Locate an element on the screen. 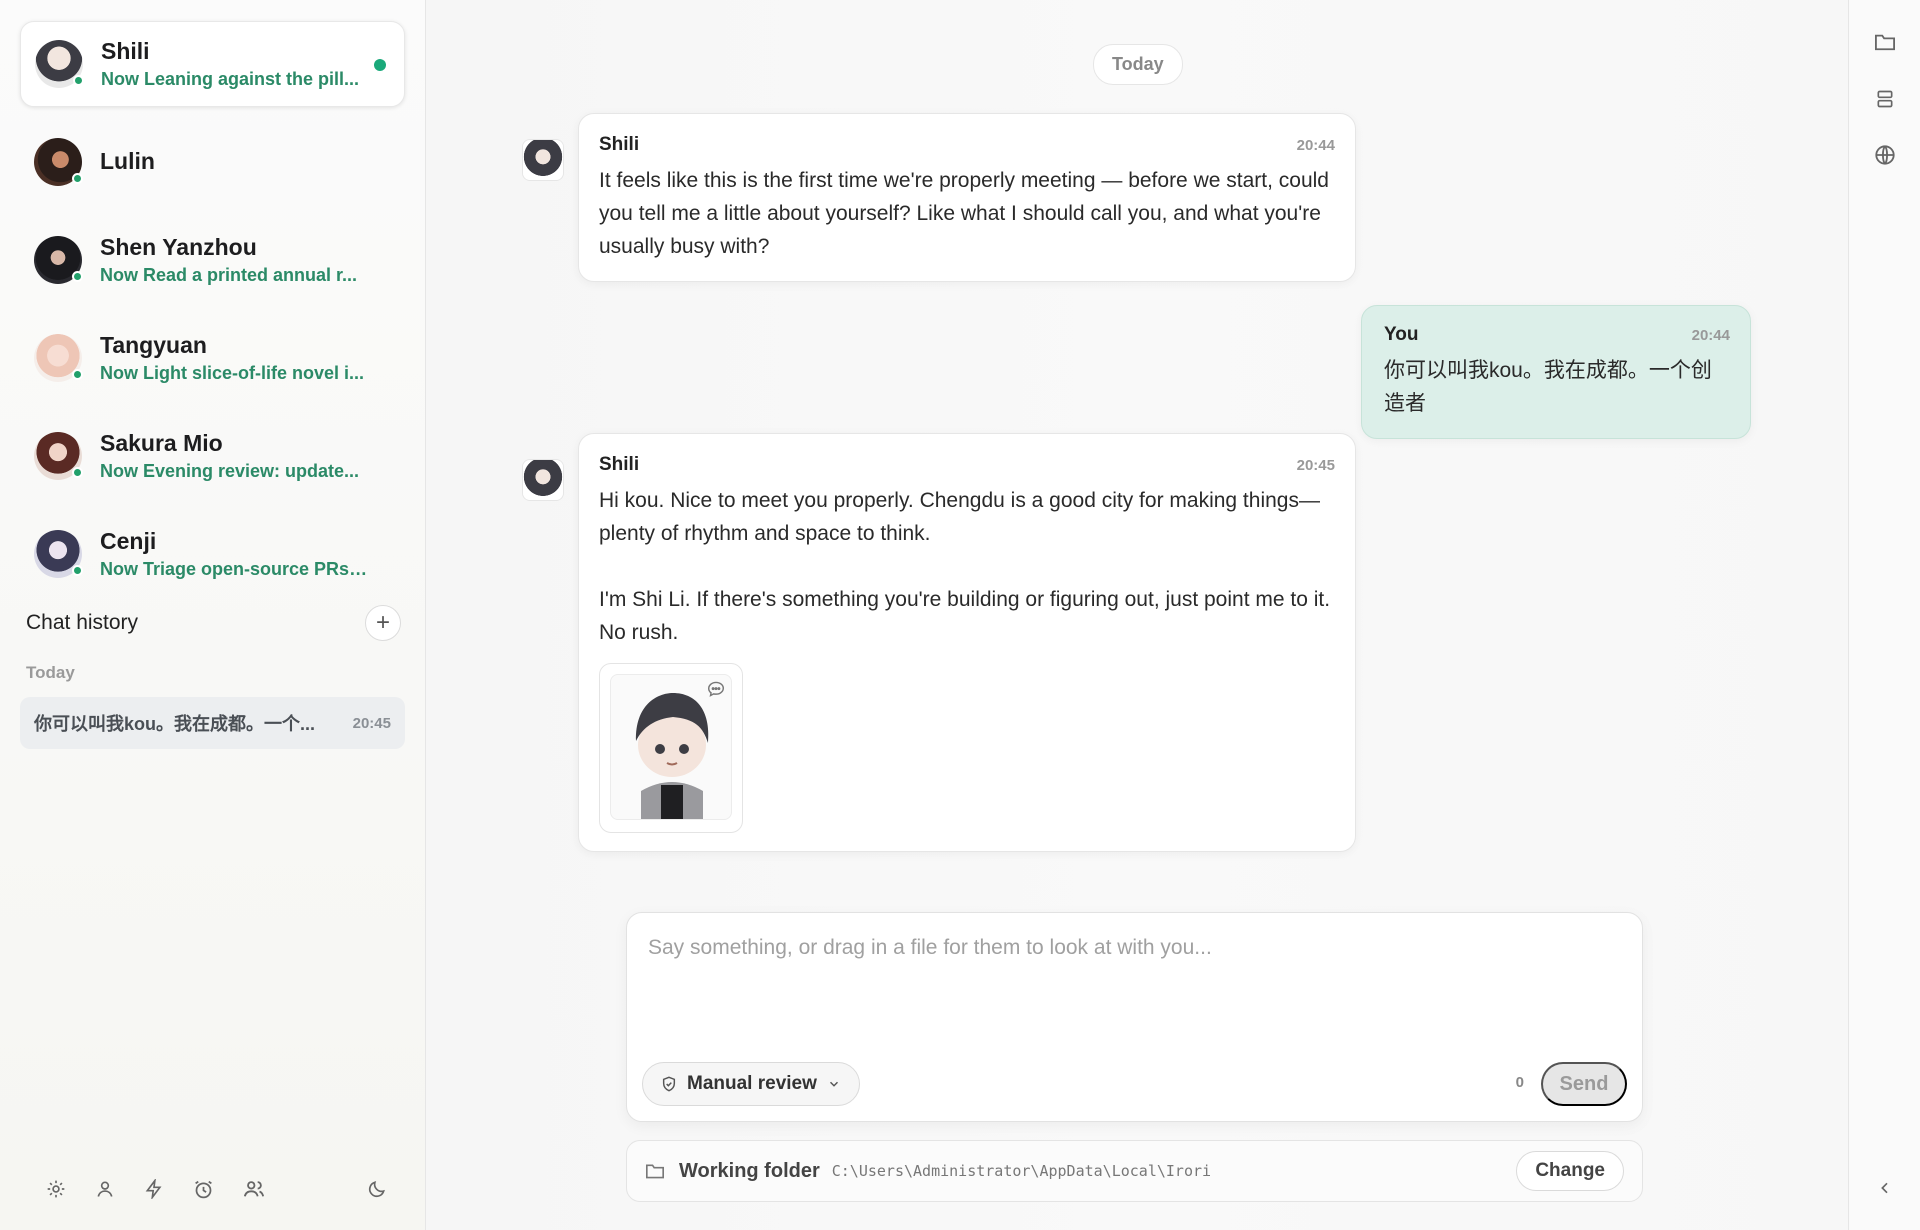  history-item: 你可以叫我kou。我在成都。一个... 20:45 is located at coordinates (212, 723).